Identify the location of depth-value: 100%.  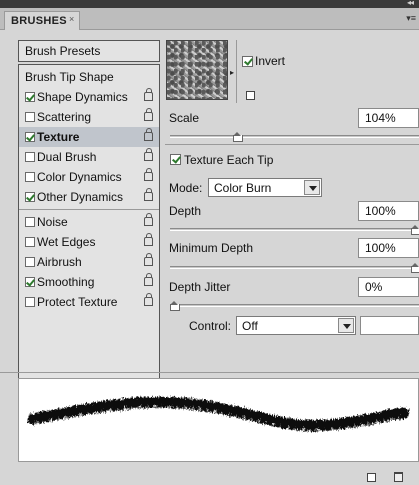
(380, 211).